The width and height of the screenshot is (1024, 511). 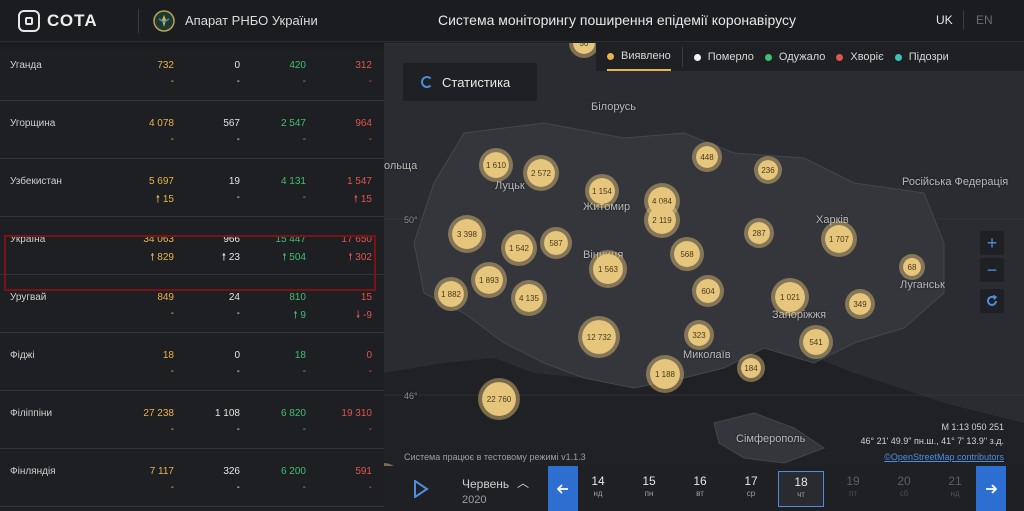 I want to click on case-cluster-marker: 1 893, so click(x=489, y=280).